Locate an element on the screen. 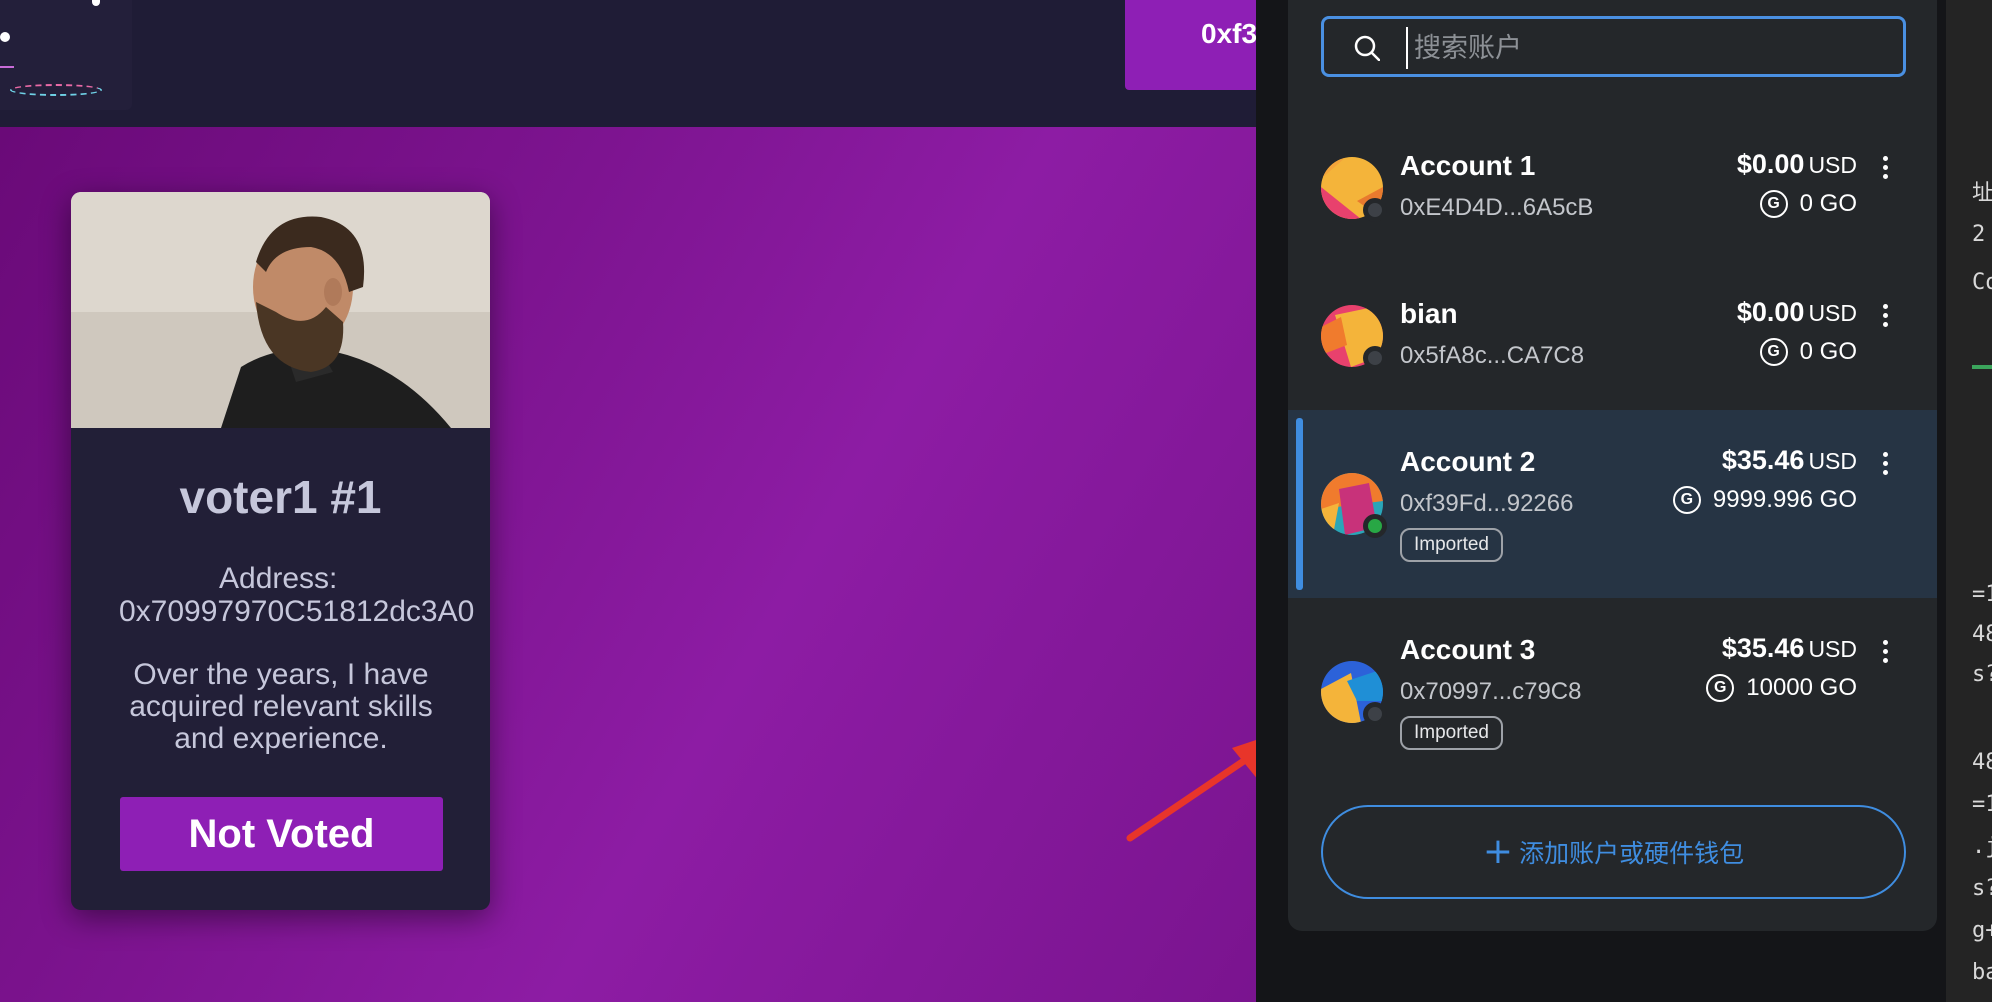 The width and height of the screenshot is (1992, 1002). add-account-button: + 添加账户或硬件钱包 is located at coordinates (1613, 852).